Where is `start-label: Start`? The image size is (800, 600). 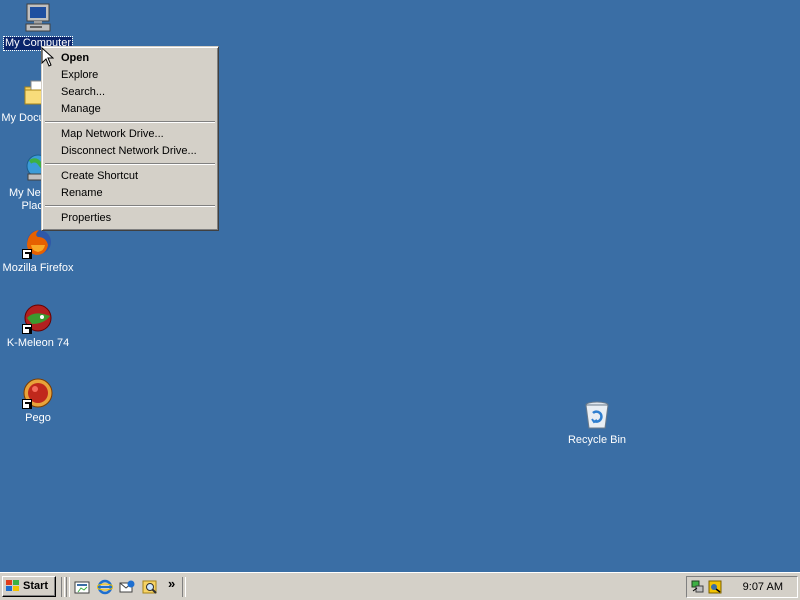 start-label: Start is located at coordinates (36, 586).